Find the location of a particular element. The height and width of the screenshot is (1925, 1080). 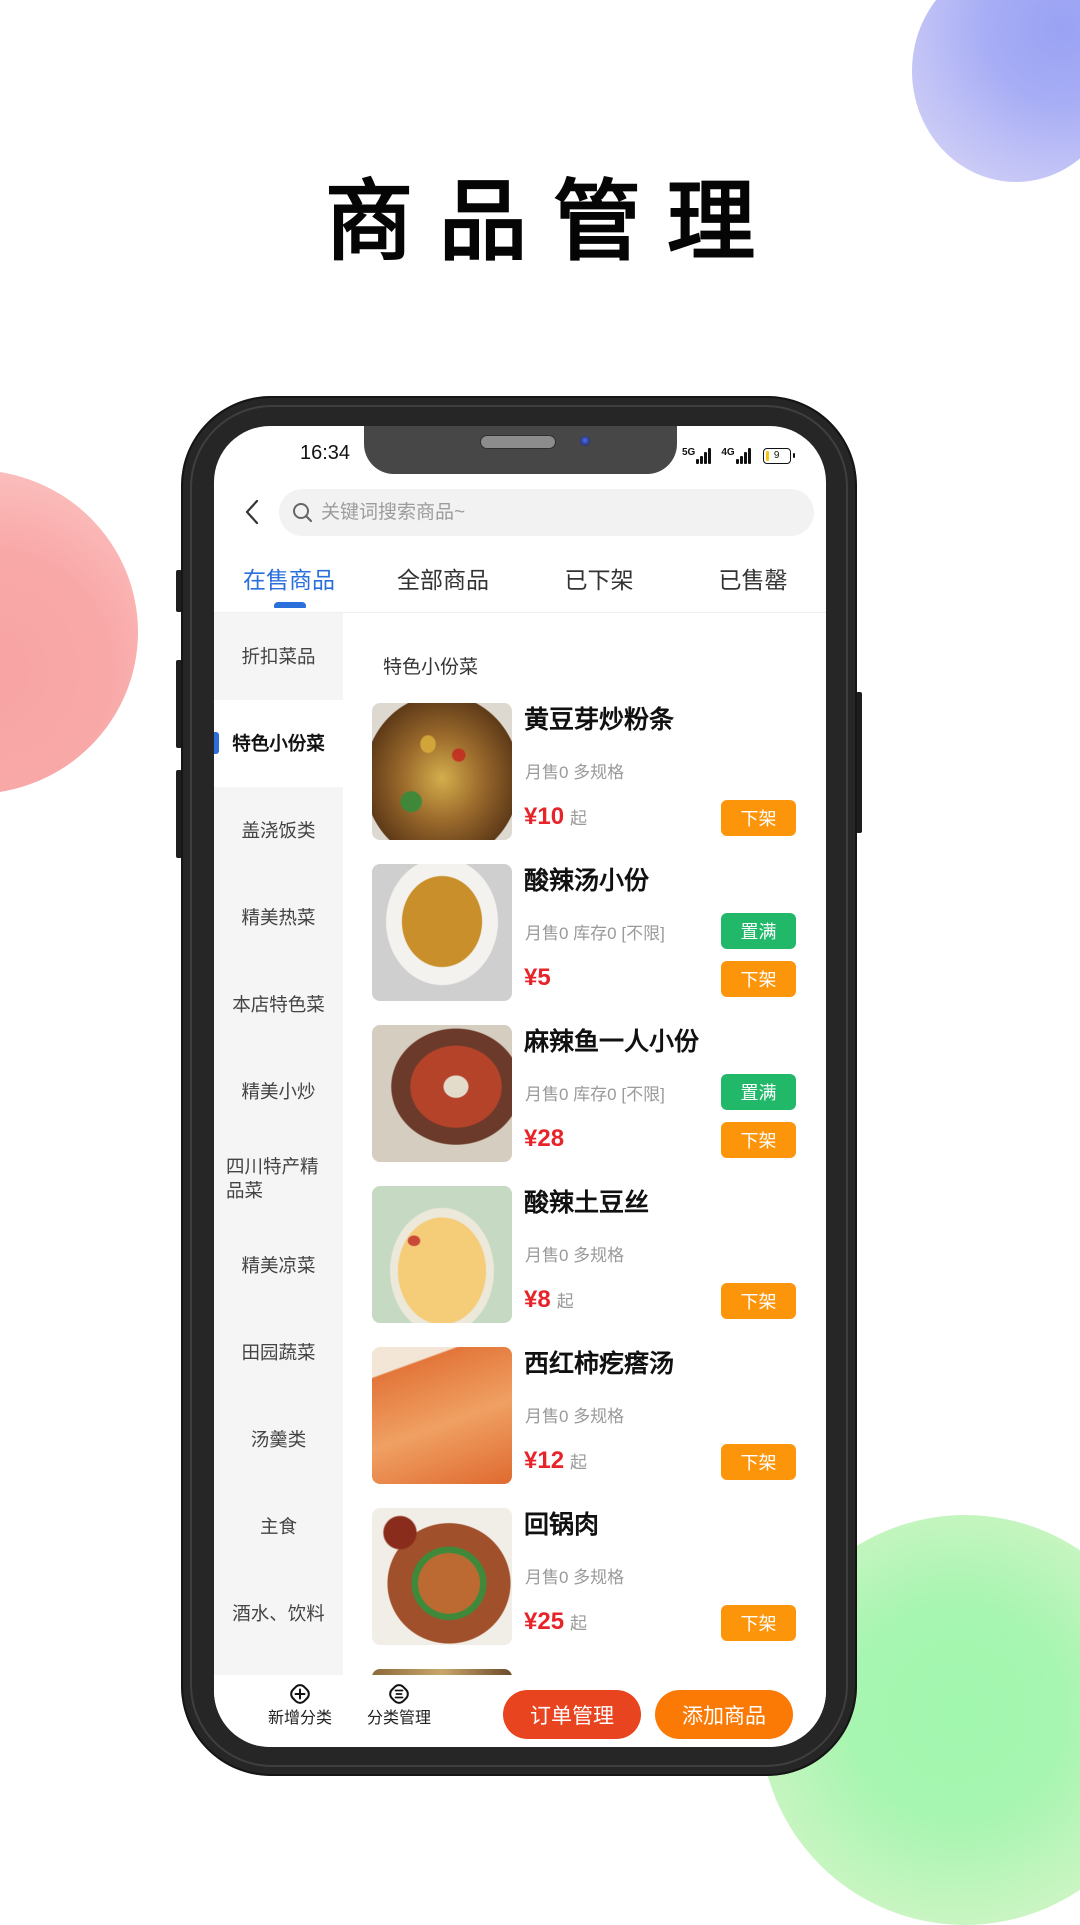

category-label: 精美小炒 is located at coordinates (278, 1091).